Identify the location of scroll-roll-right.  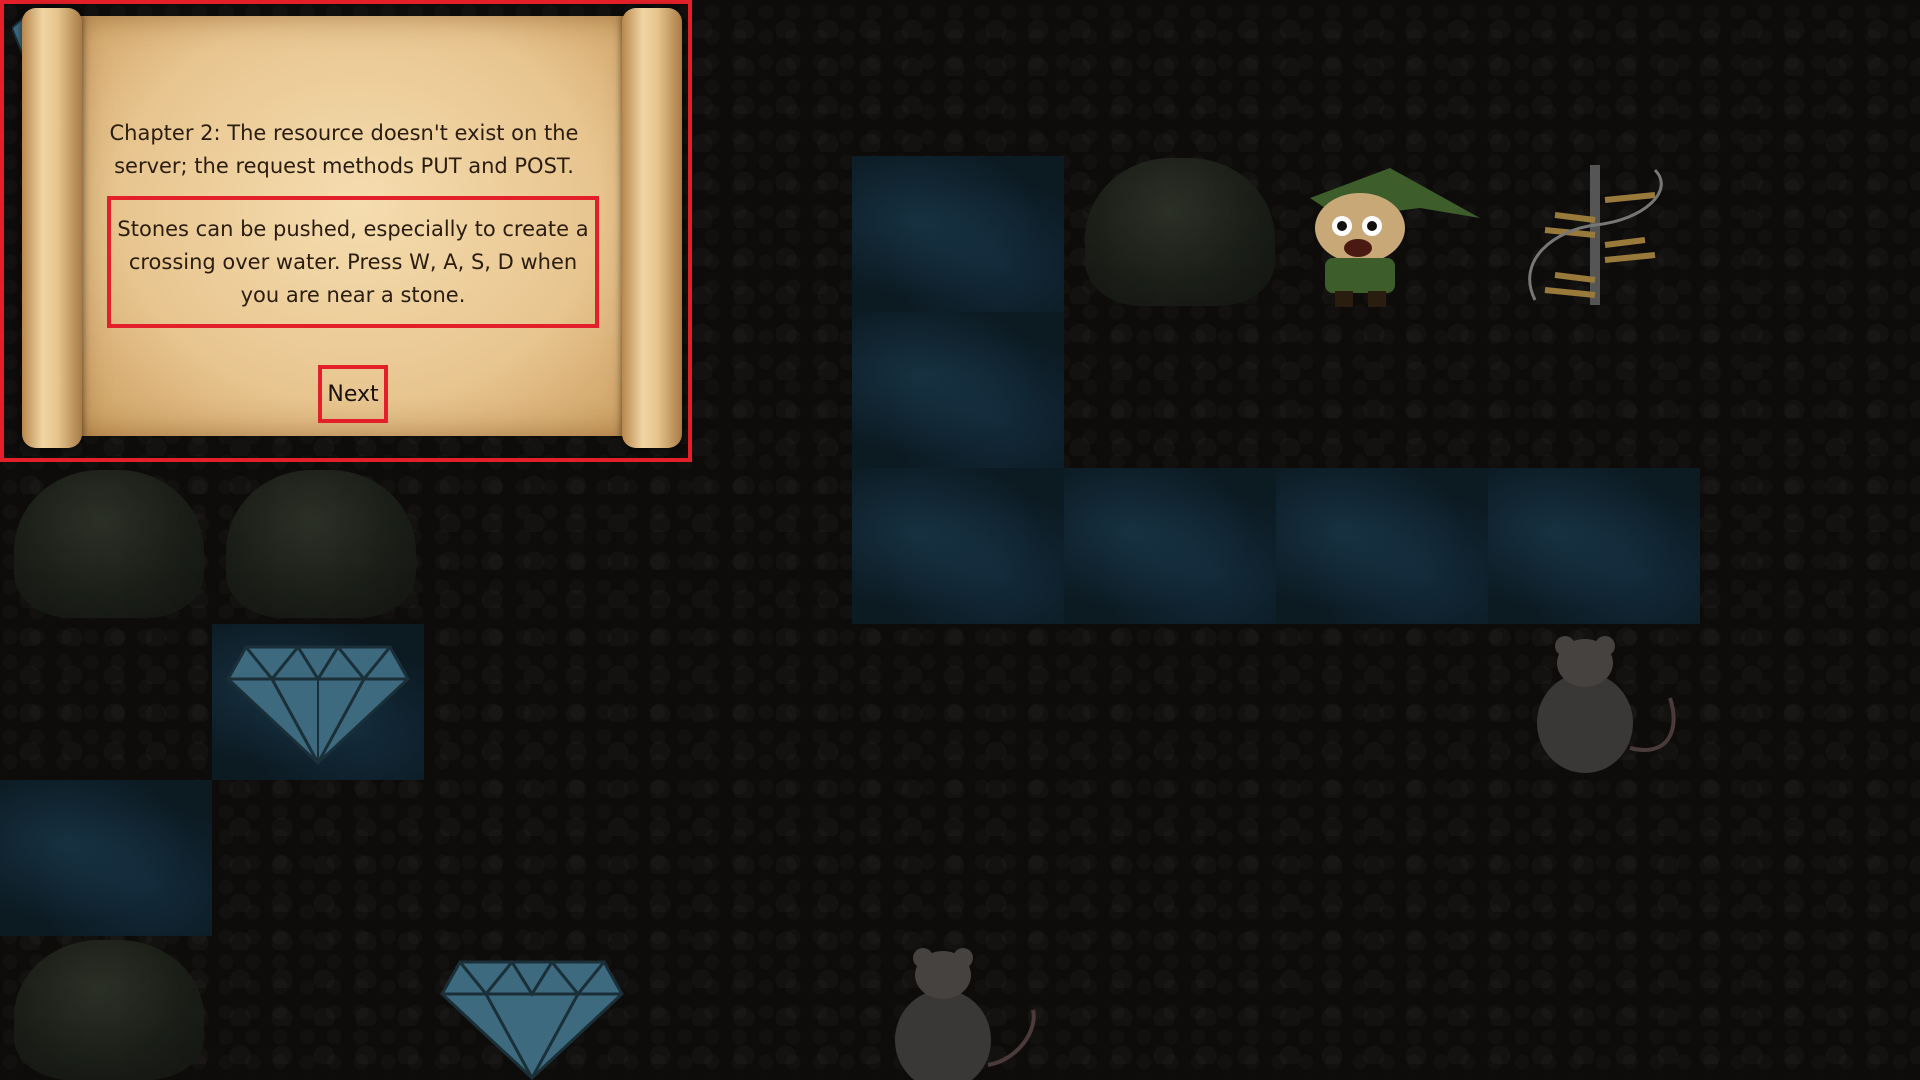
(652, 228).